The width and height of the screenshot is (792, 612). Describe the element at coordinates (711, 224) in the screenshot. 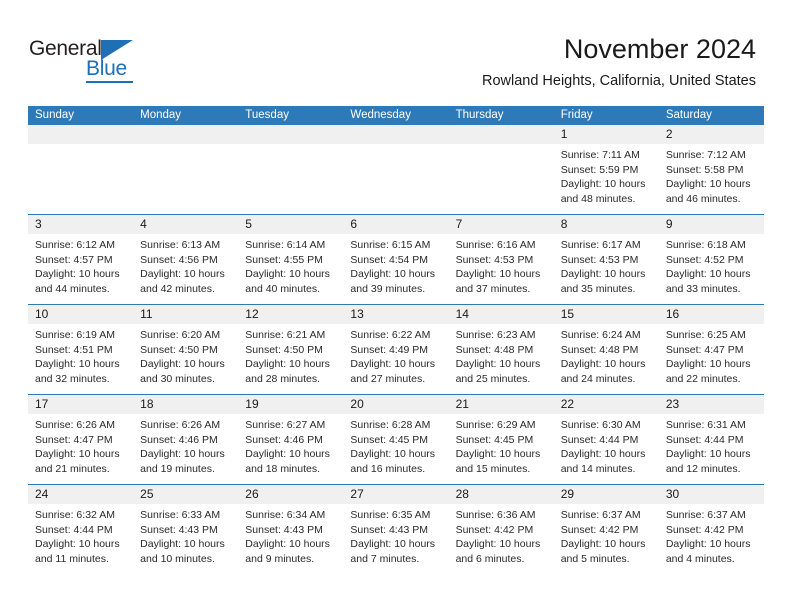

I see `day-number-9: 9` at that location.